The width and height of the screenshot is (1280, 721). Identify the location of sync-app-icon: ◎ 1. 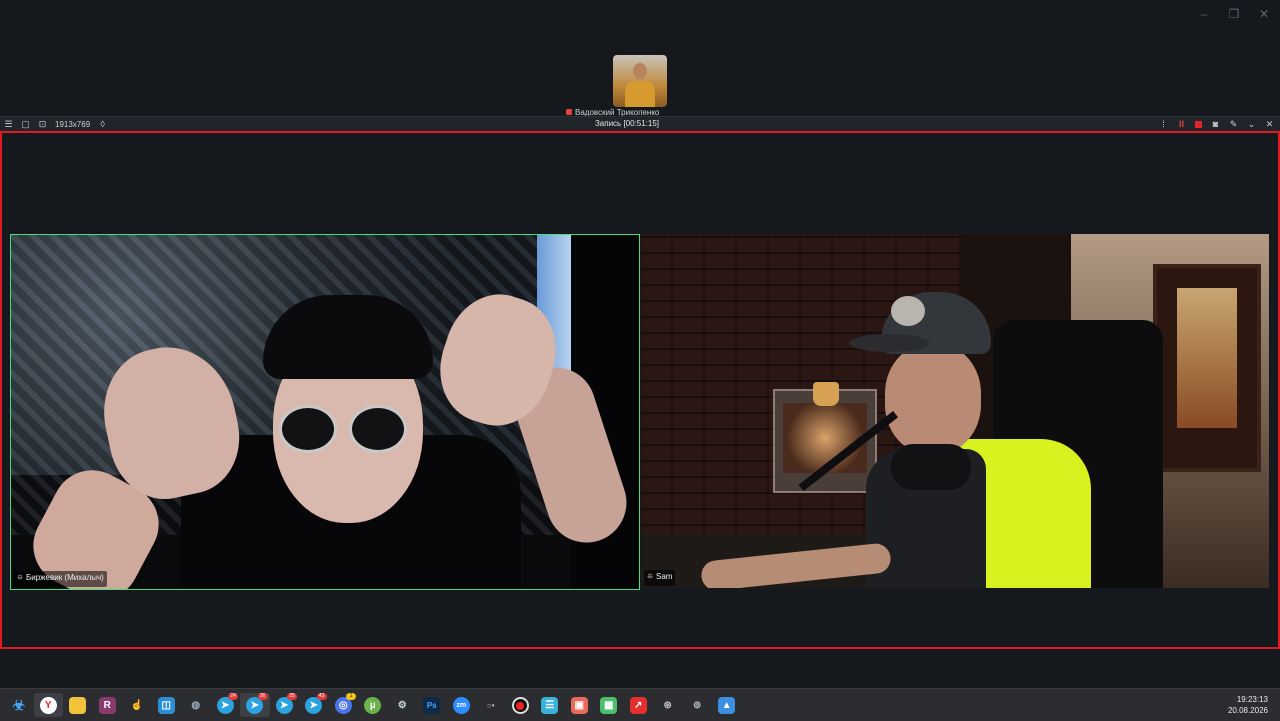
(344, 705).